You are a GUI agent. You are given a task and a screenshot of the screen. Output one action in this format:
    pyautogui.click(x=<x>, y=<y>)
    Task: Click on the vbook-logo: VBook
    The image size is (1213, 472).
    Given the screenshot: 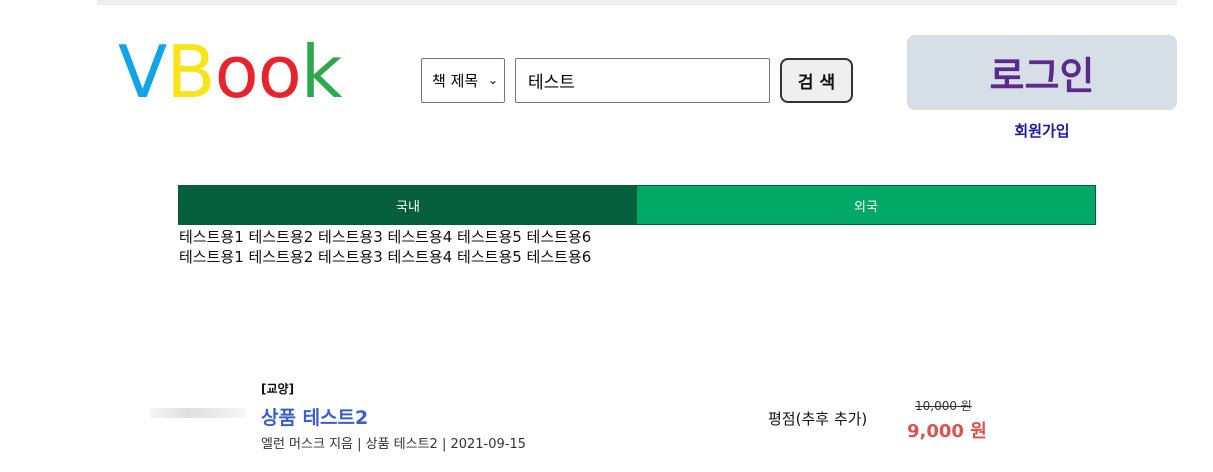 What is the action you would take?
    pyautogui.click(x=230, y=72)
    